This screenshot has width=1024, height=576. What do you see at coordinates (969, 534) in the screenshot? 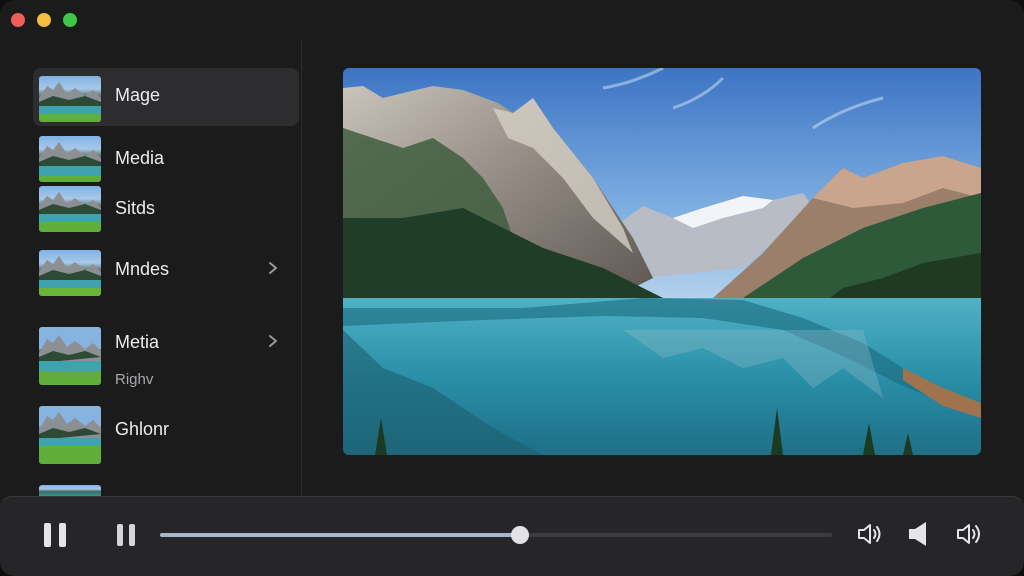
I see `volume-high-icon` at bounding box center [969, 534].